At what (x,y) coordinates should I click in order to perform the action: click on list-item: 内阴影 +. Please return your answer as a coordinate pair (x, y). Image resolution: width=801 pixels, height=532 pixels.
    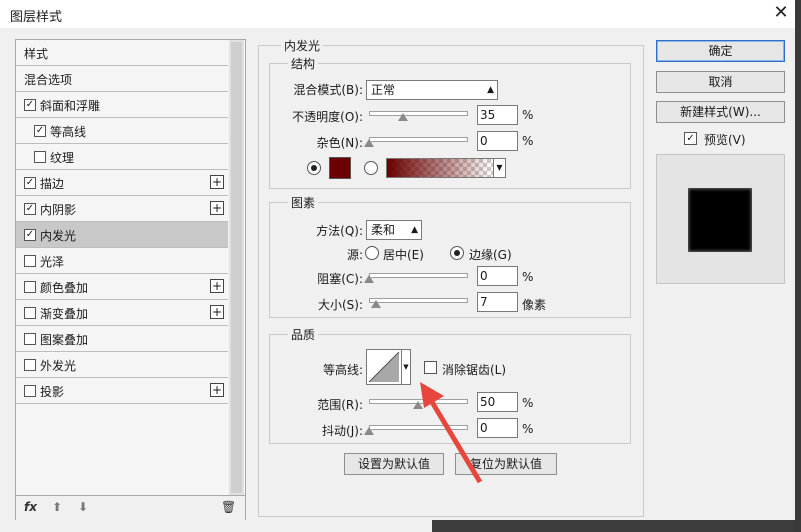
    Looking at the image, I should click on (122, 209).